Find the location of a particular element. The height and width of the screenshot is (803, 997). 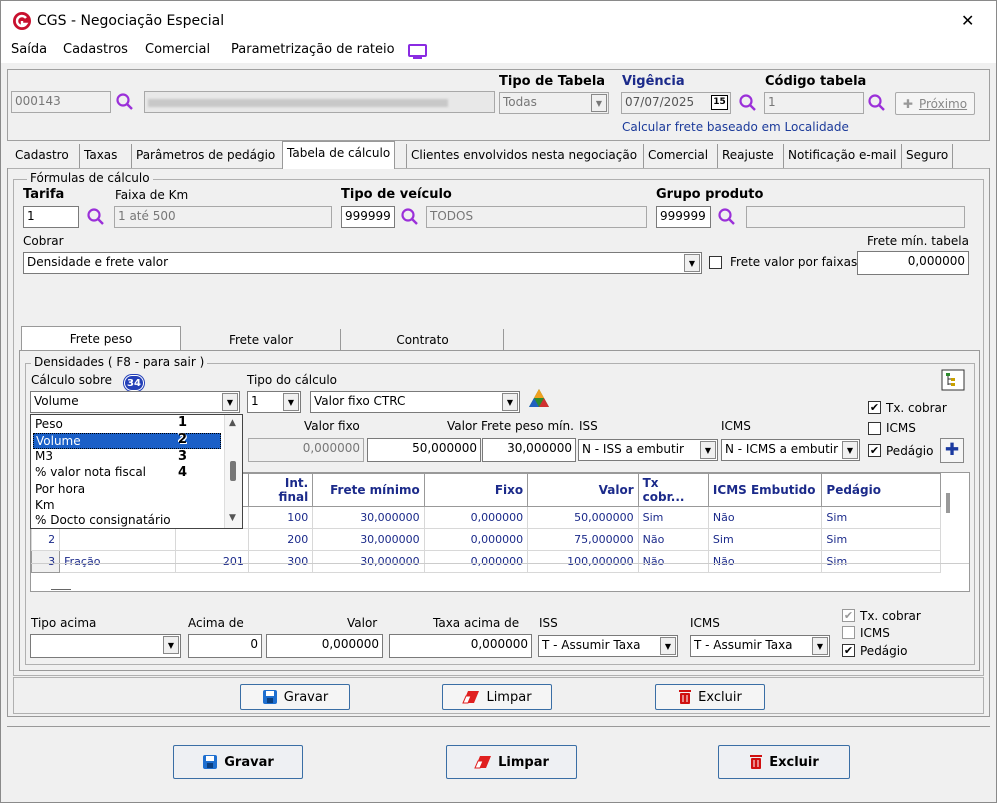

icms-select: N - ICMS a embutir ▼ is located at coordinates (790, 450).